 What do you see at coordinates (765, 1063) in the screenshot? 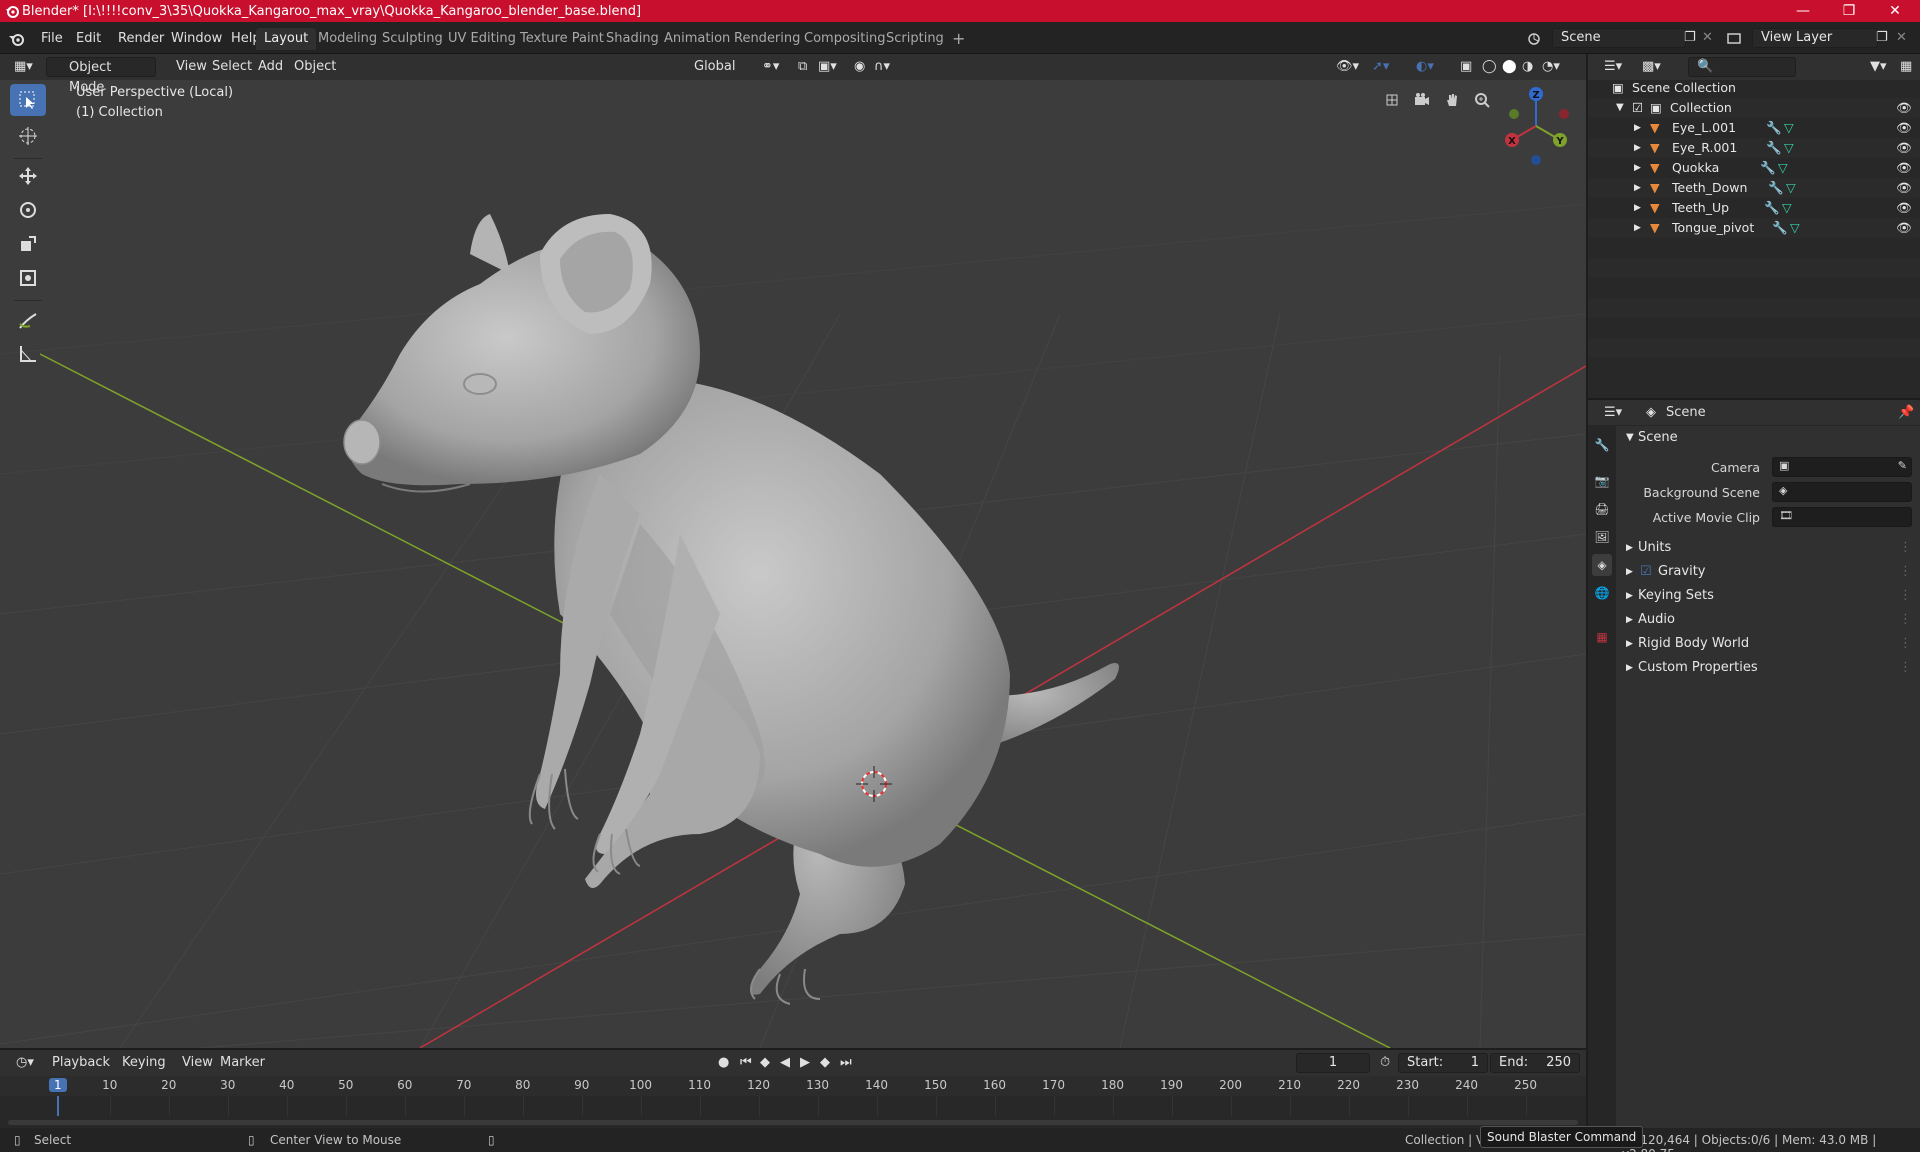
I see `prev-keyframe-icon: ◆` at bounding box center [765, 1063].